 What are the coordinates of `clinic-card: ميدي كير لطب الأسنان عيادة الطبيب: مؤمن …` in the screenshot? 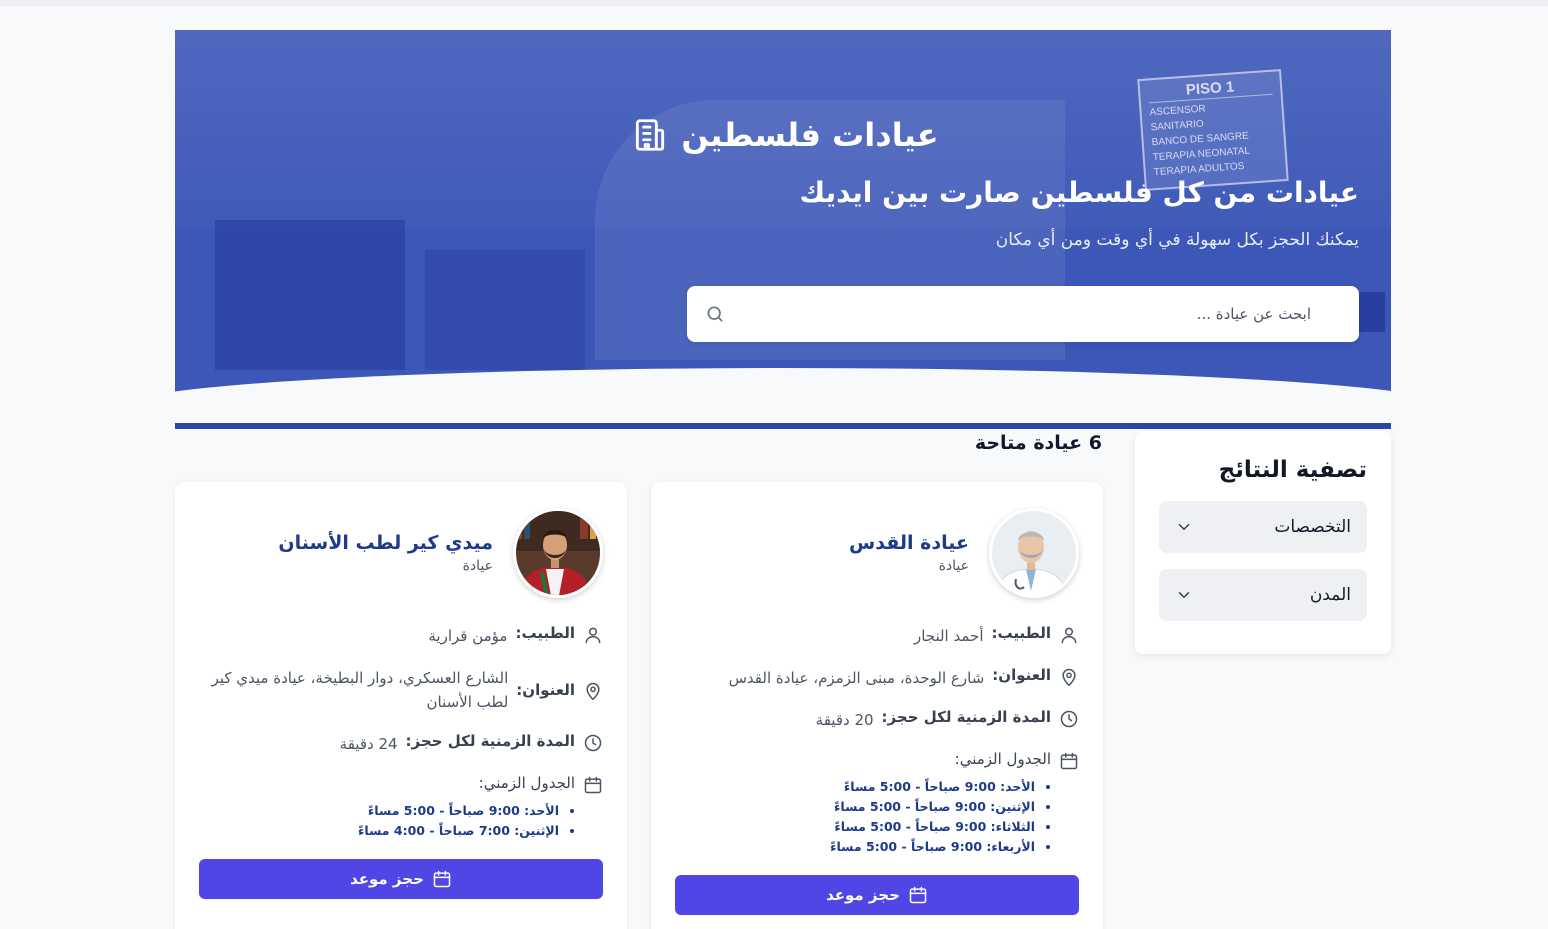 It's located at (401, 705).